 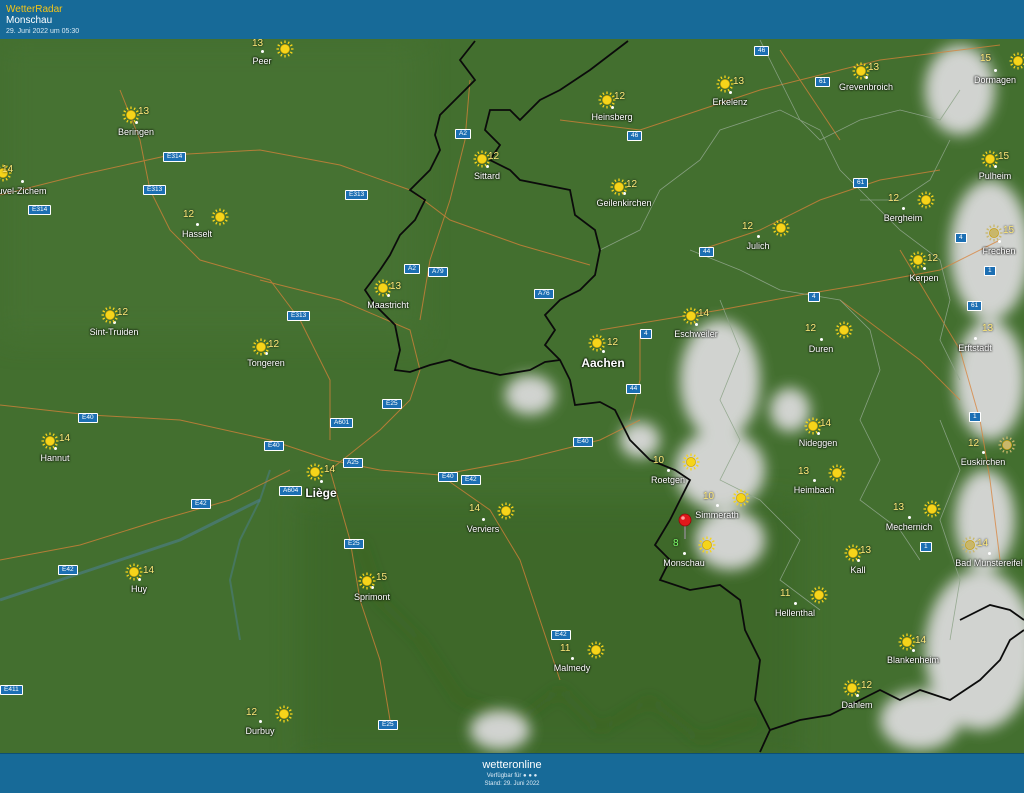 What do you see at coordinates (114, 332) in the screenshot?
I see `city-label: Sint-Truiden` at bounding box center [114, 332].